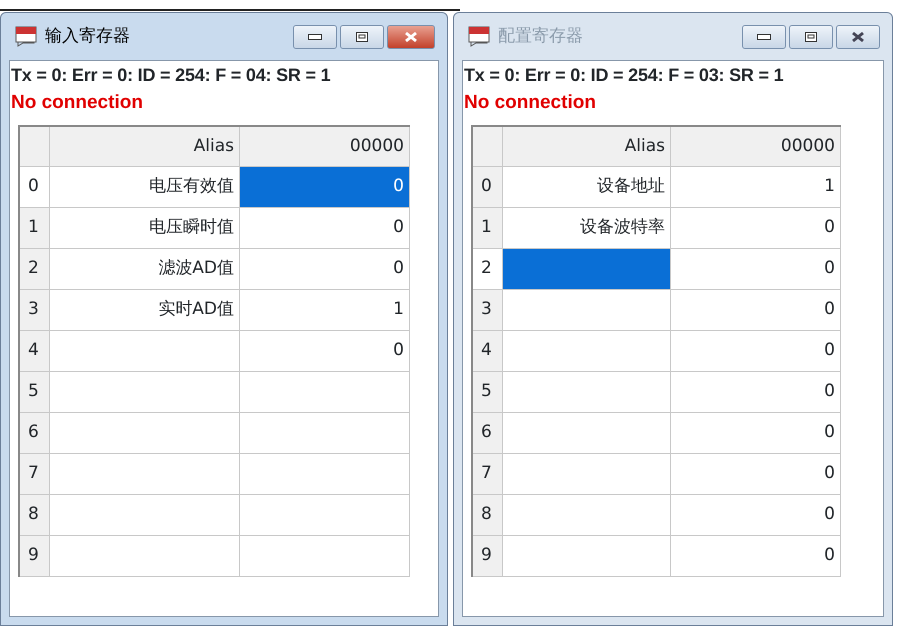 The image size is (897, 626). I want to click on window-title: 配置寄存器, so click(541, 36).